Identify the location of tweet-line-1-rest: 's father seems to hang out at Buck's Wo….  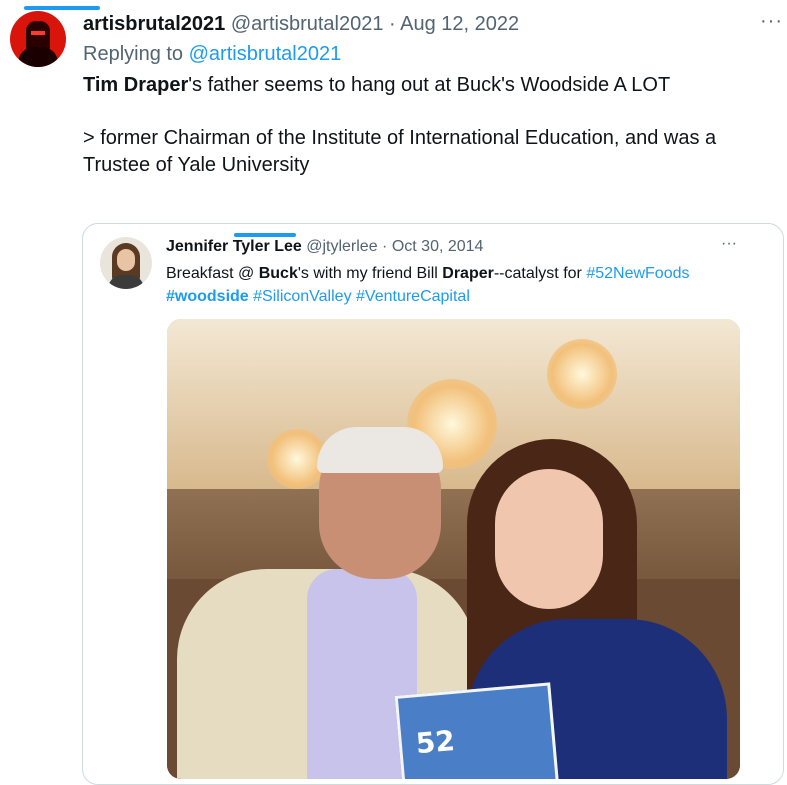
(429, 85).